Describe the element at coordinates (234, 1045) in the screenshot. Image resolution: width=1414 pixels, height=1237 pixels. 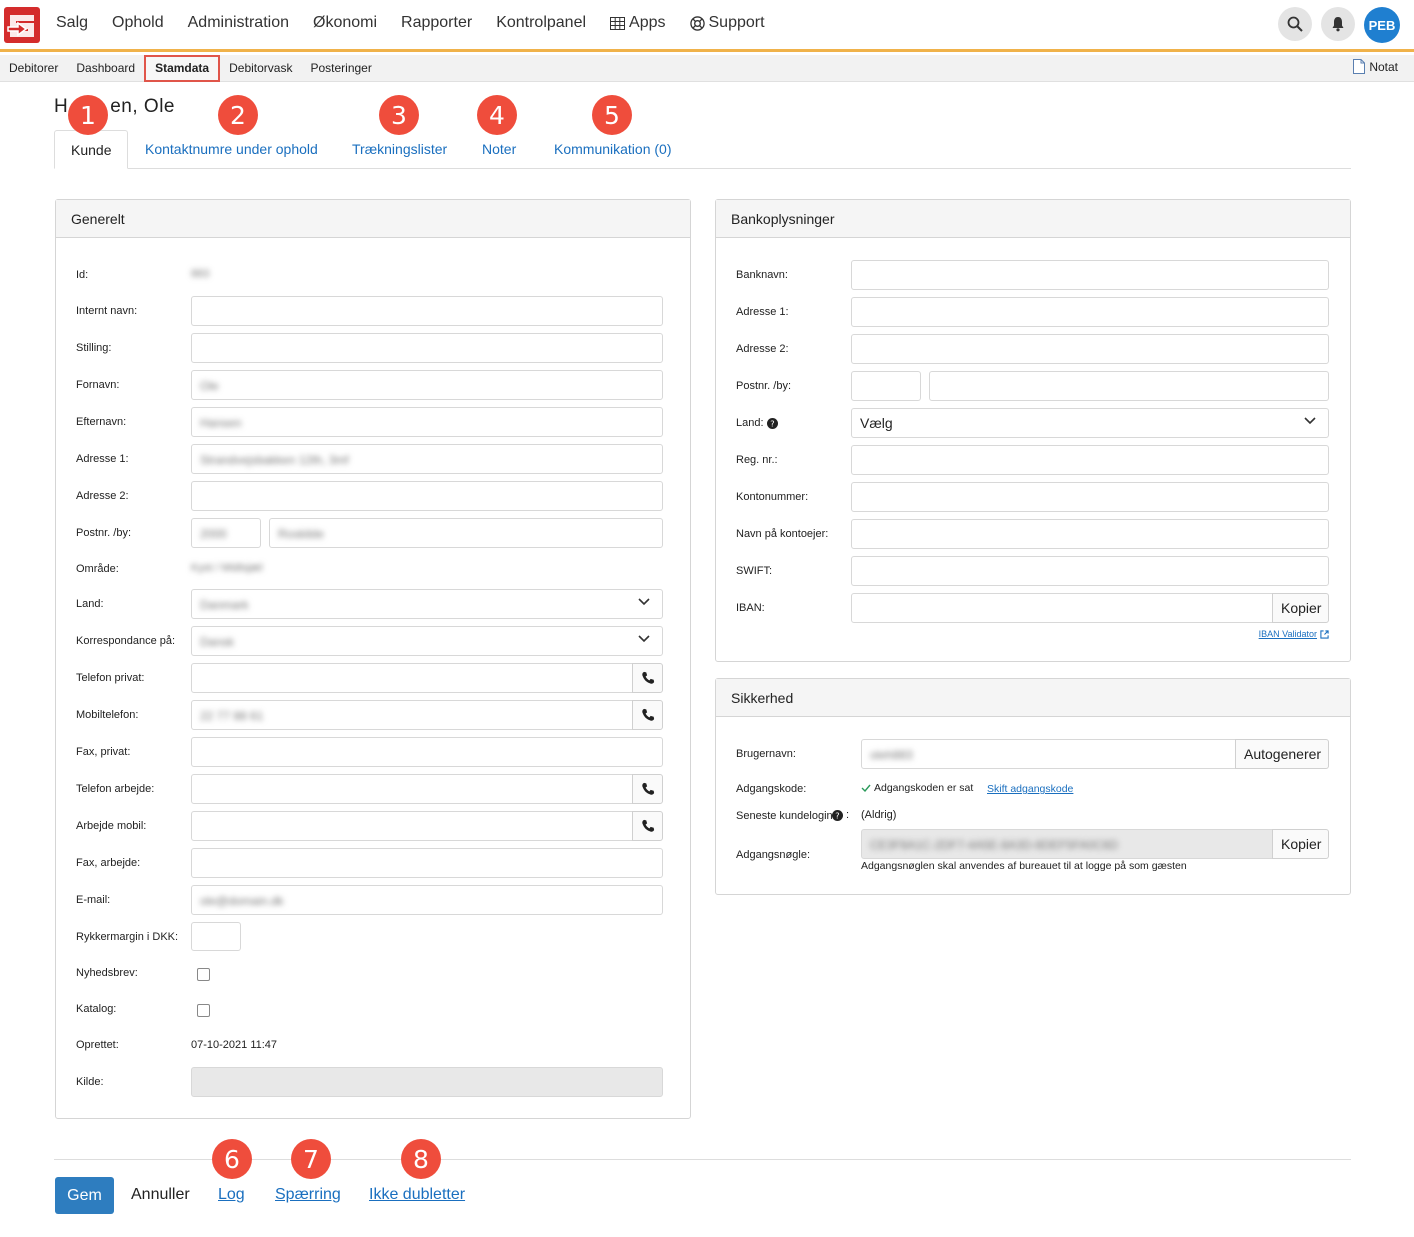
I see `created-value: 07-10-2021 11:47` at that location.